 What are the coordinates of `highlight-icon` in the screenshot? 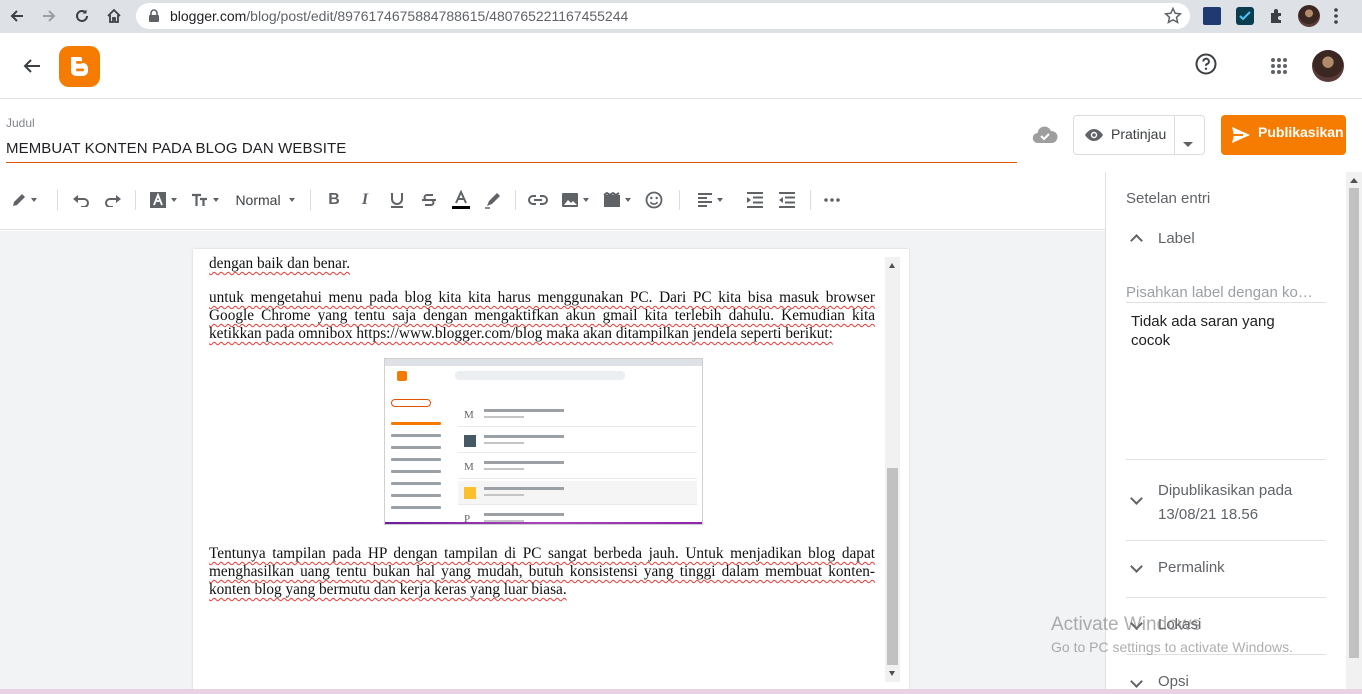 It's located at (493, 200).